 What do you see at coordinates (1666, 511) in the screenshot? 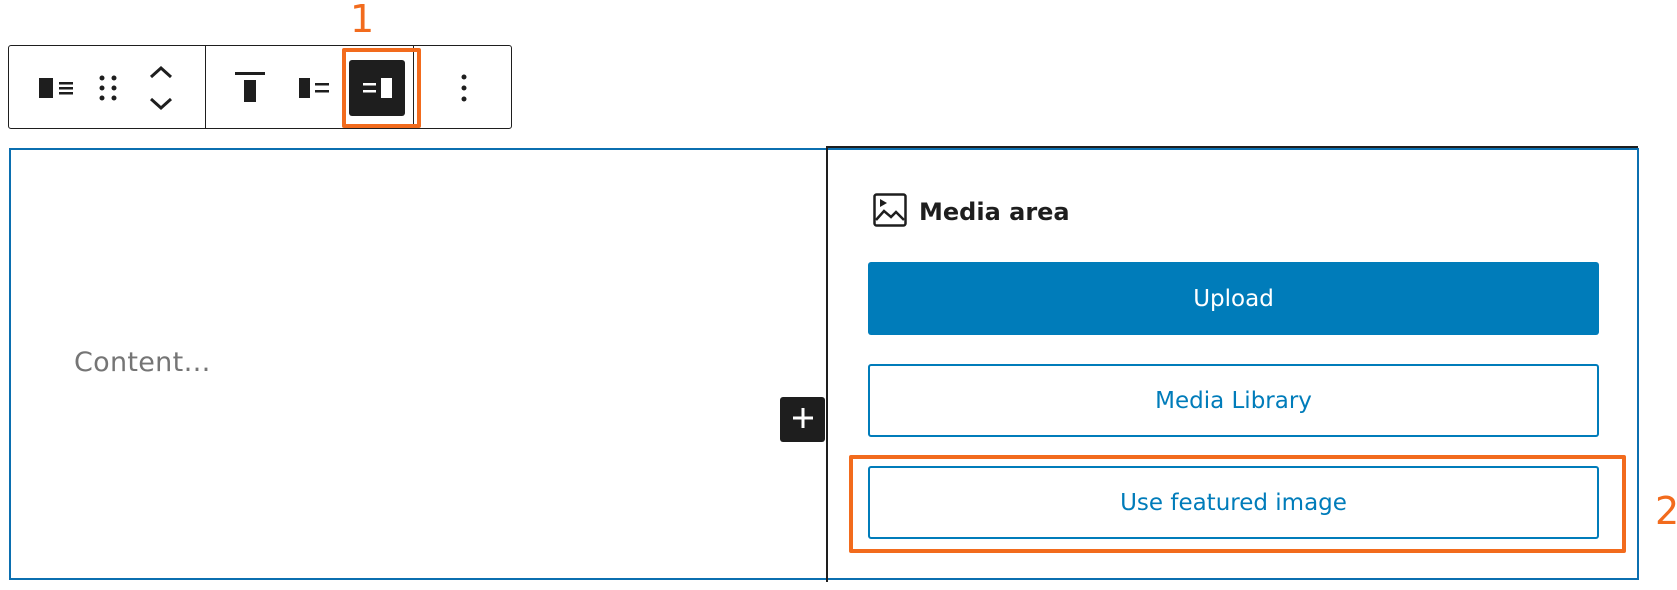
I see `annotation-number-2: 2` at bounding box center [1666, 511].